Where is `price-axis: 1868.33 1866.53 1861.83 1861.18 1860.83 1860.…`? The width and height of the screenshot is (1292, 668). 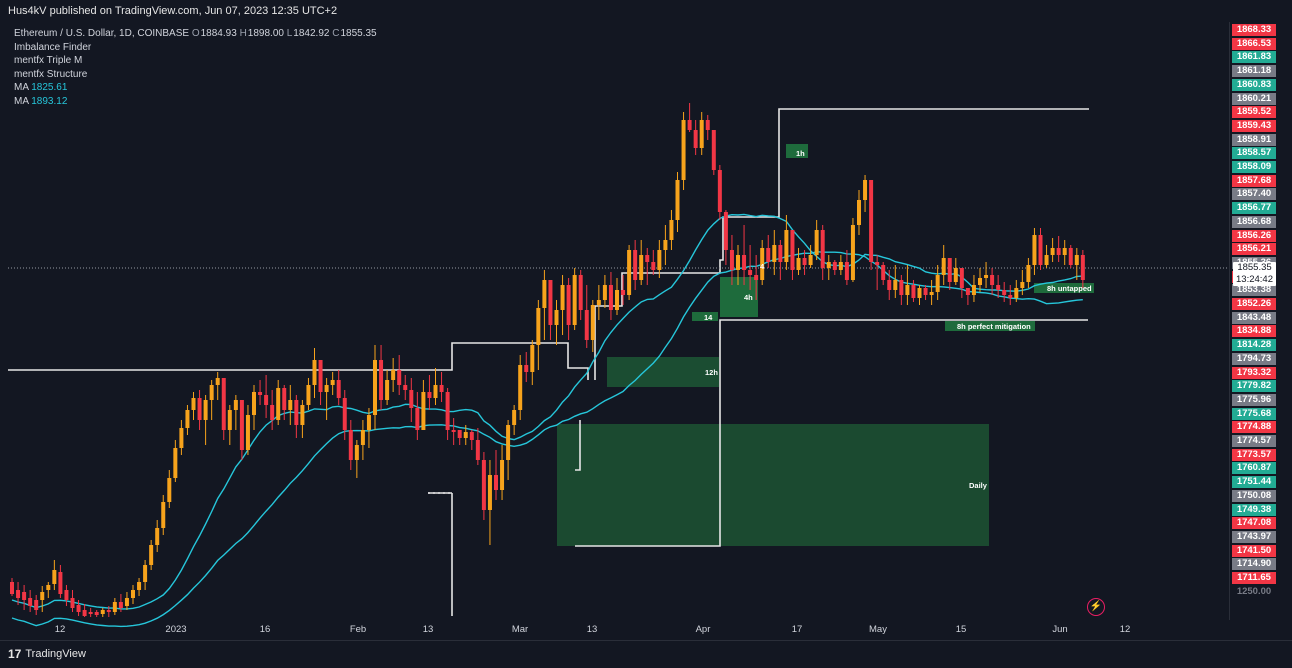
price-axis: 1868.33 1866.53 1861.83 1861.18 1860.83 1860.… is located at coordinates (1260, 321).